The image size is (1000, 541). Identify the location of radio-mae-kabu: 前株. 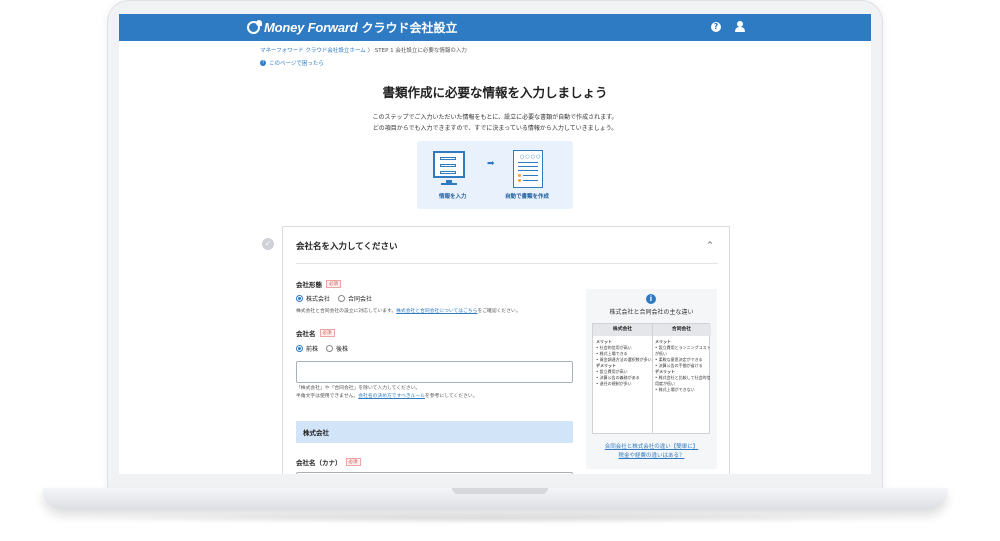
(307, 348).